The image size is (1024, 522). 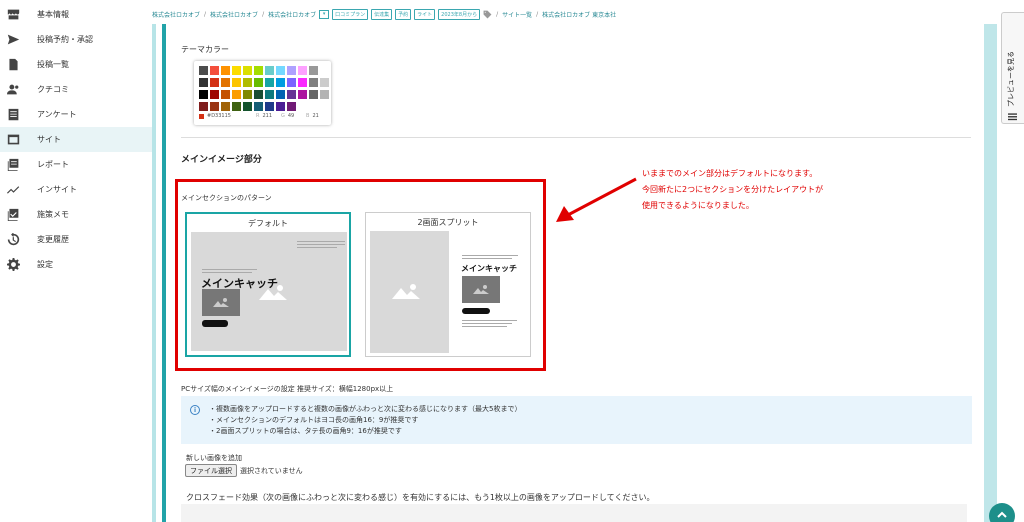 What do you see at coordinates (49, 139) in the screenshot?
I see `sidebar-item-label: サイト` at bounding box center [49, 139].